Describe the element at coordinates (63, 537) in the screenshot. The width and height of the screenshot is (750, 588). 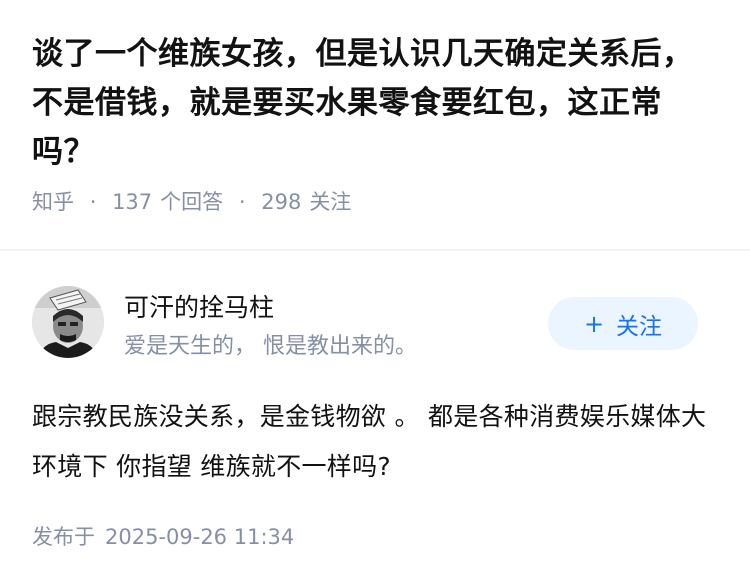
I see `publish-label: 发布于` at that location.